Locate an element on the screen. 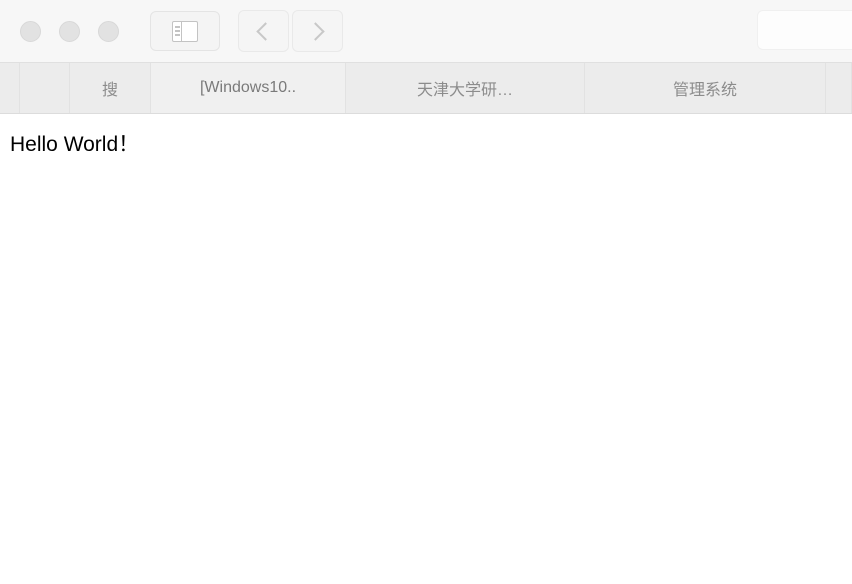 The height and width of the screenshot is (584, 852). minimize-button is located at coordinates (69, 31).